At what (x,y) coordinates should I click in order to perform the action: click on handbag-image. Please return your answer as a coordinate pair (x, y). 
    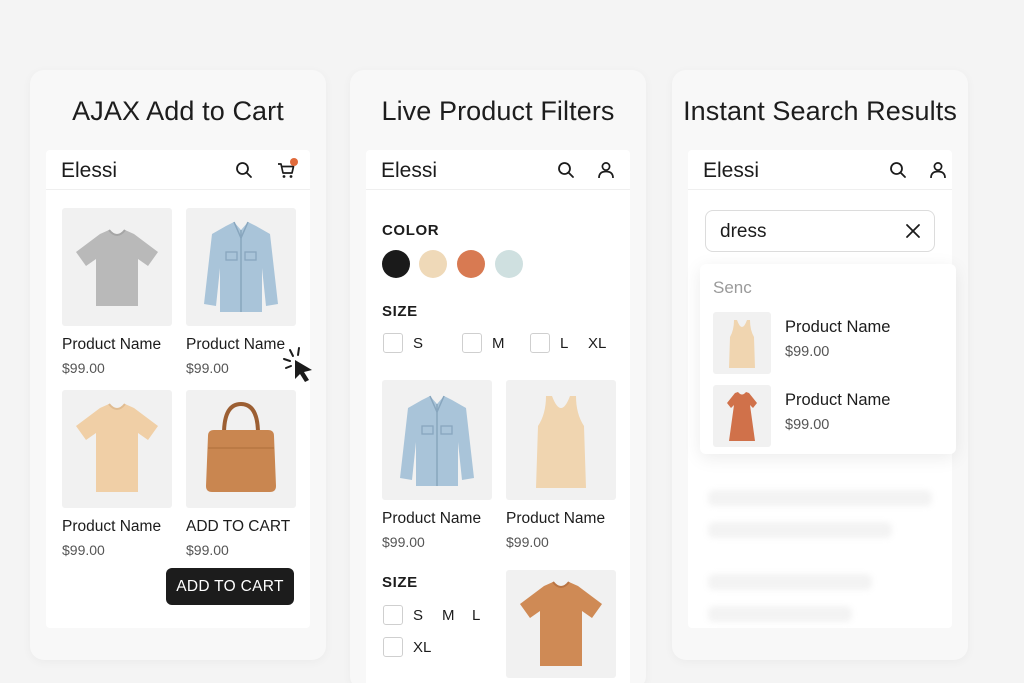
    Looking at the image, I should click on (241, 446).